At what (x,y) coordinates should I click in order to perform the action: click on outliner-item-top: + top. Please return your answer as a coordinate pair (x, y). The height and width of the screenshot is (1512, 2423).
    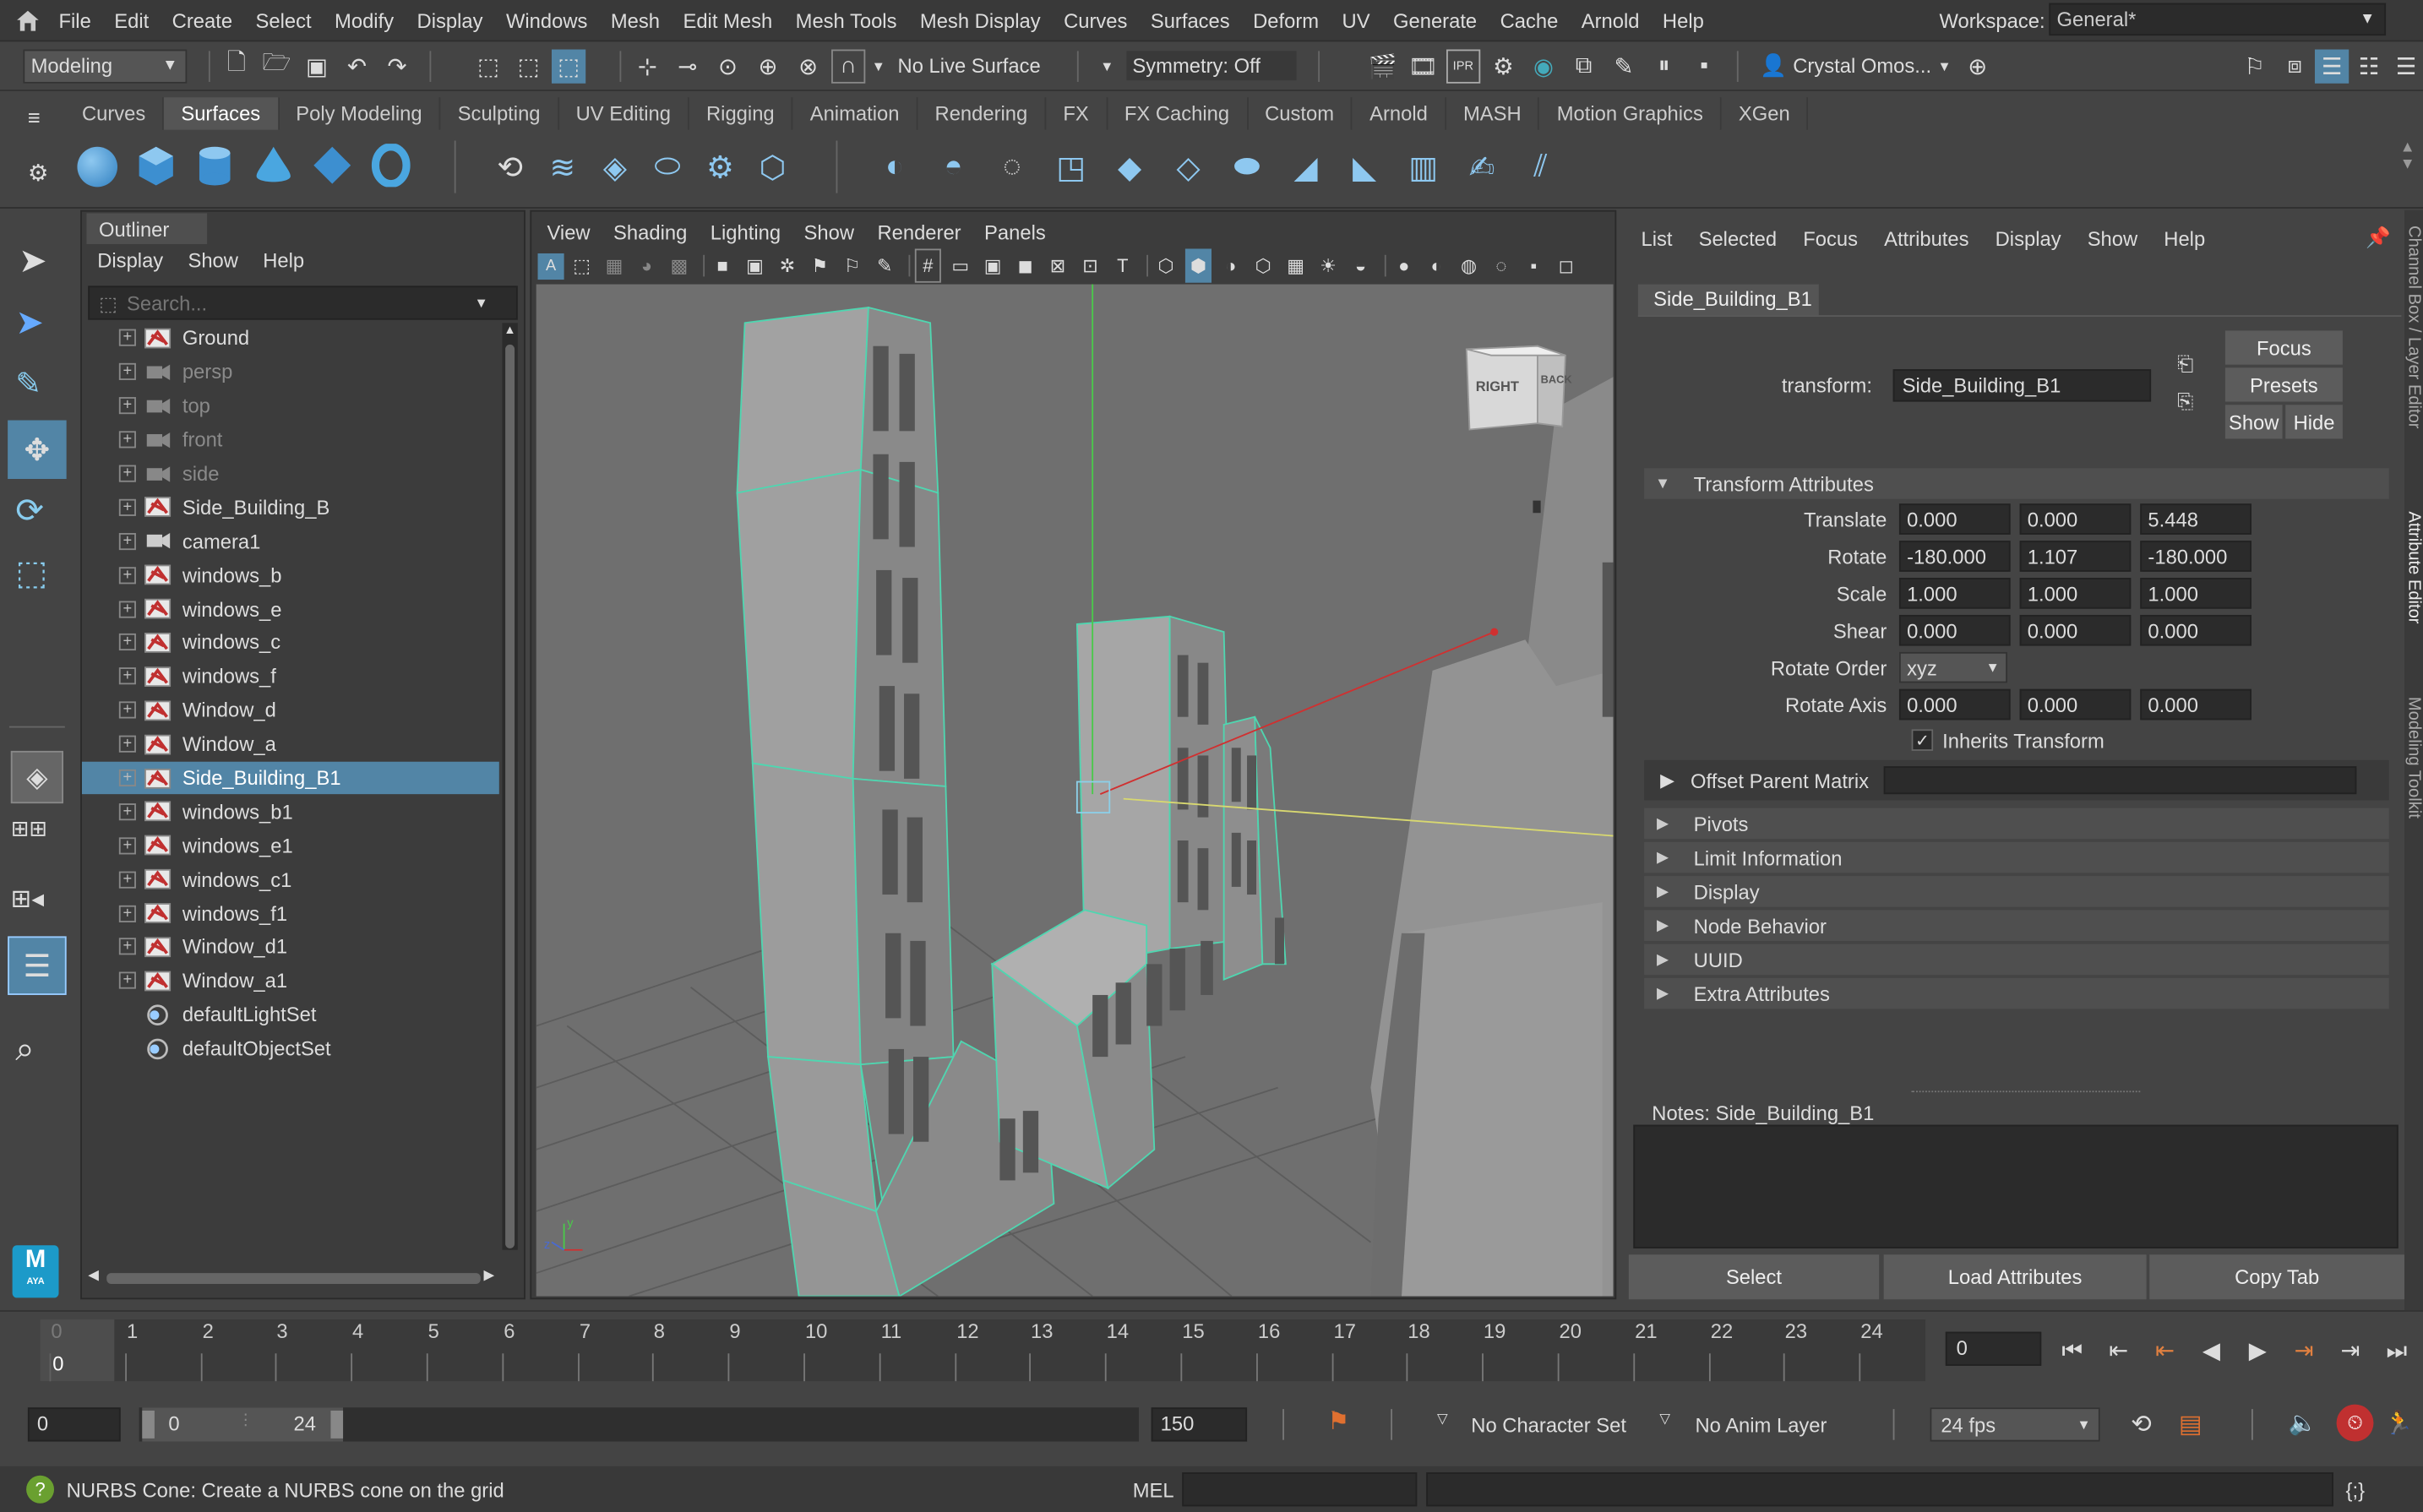
    Looking at the image, I should click on (290, 406).